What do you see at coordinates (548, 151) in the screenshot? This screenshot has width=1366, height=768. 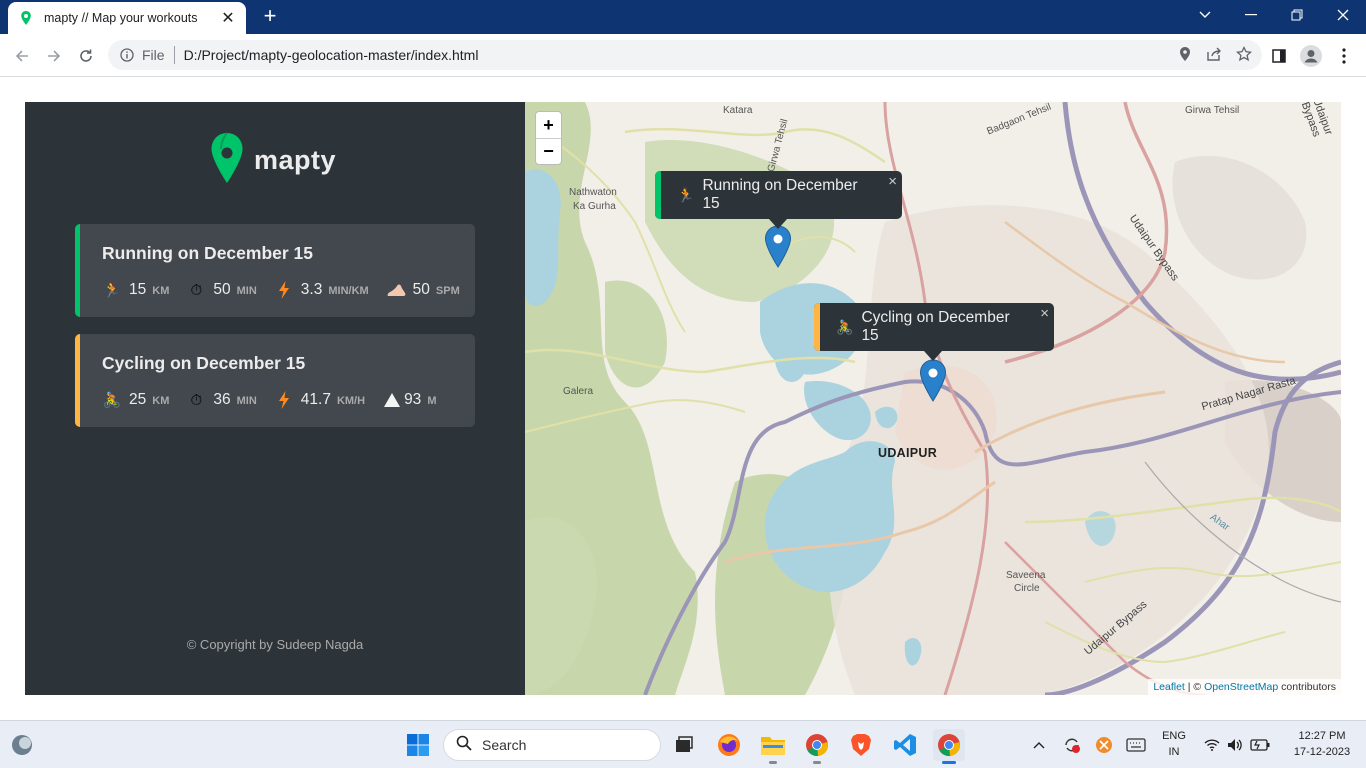 I see `zoom-out-button: −` at bounding box center [548, 151].